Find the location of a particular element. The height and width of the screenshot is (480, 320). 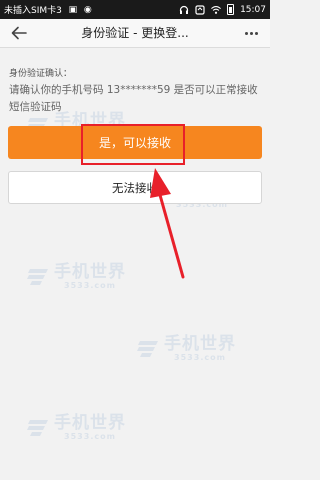

section-label: 身份验证确认： is located at coordinates (41, 74).